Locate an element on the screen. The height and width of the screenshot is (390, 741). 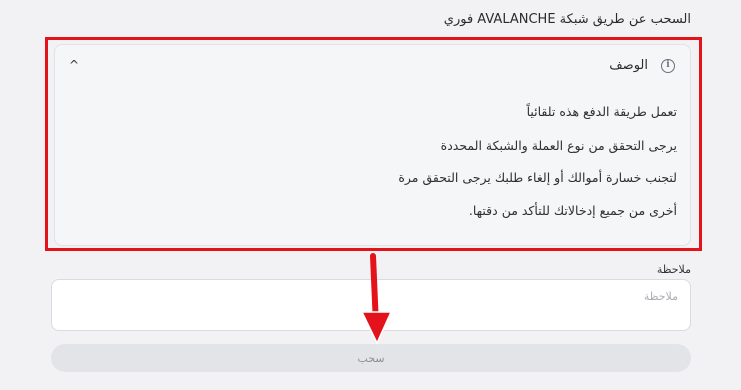
page-title: السحب عن طريق شبكة AVALANCHE فوري is located at coordinates (567, 19).